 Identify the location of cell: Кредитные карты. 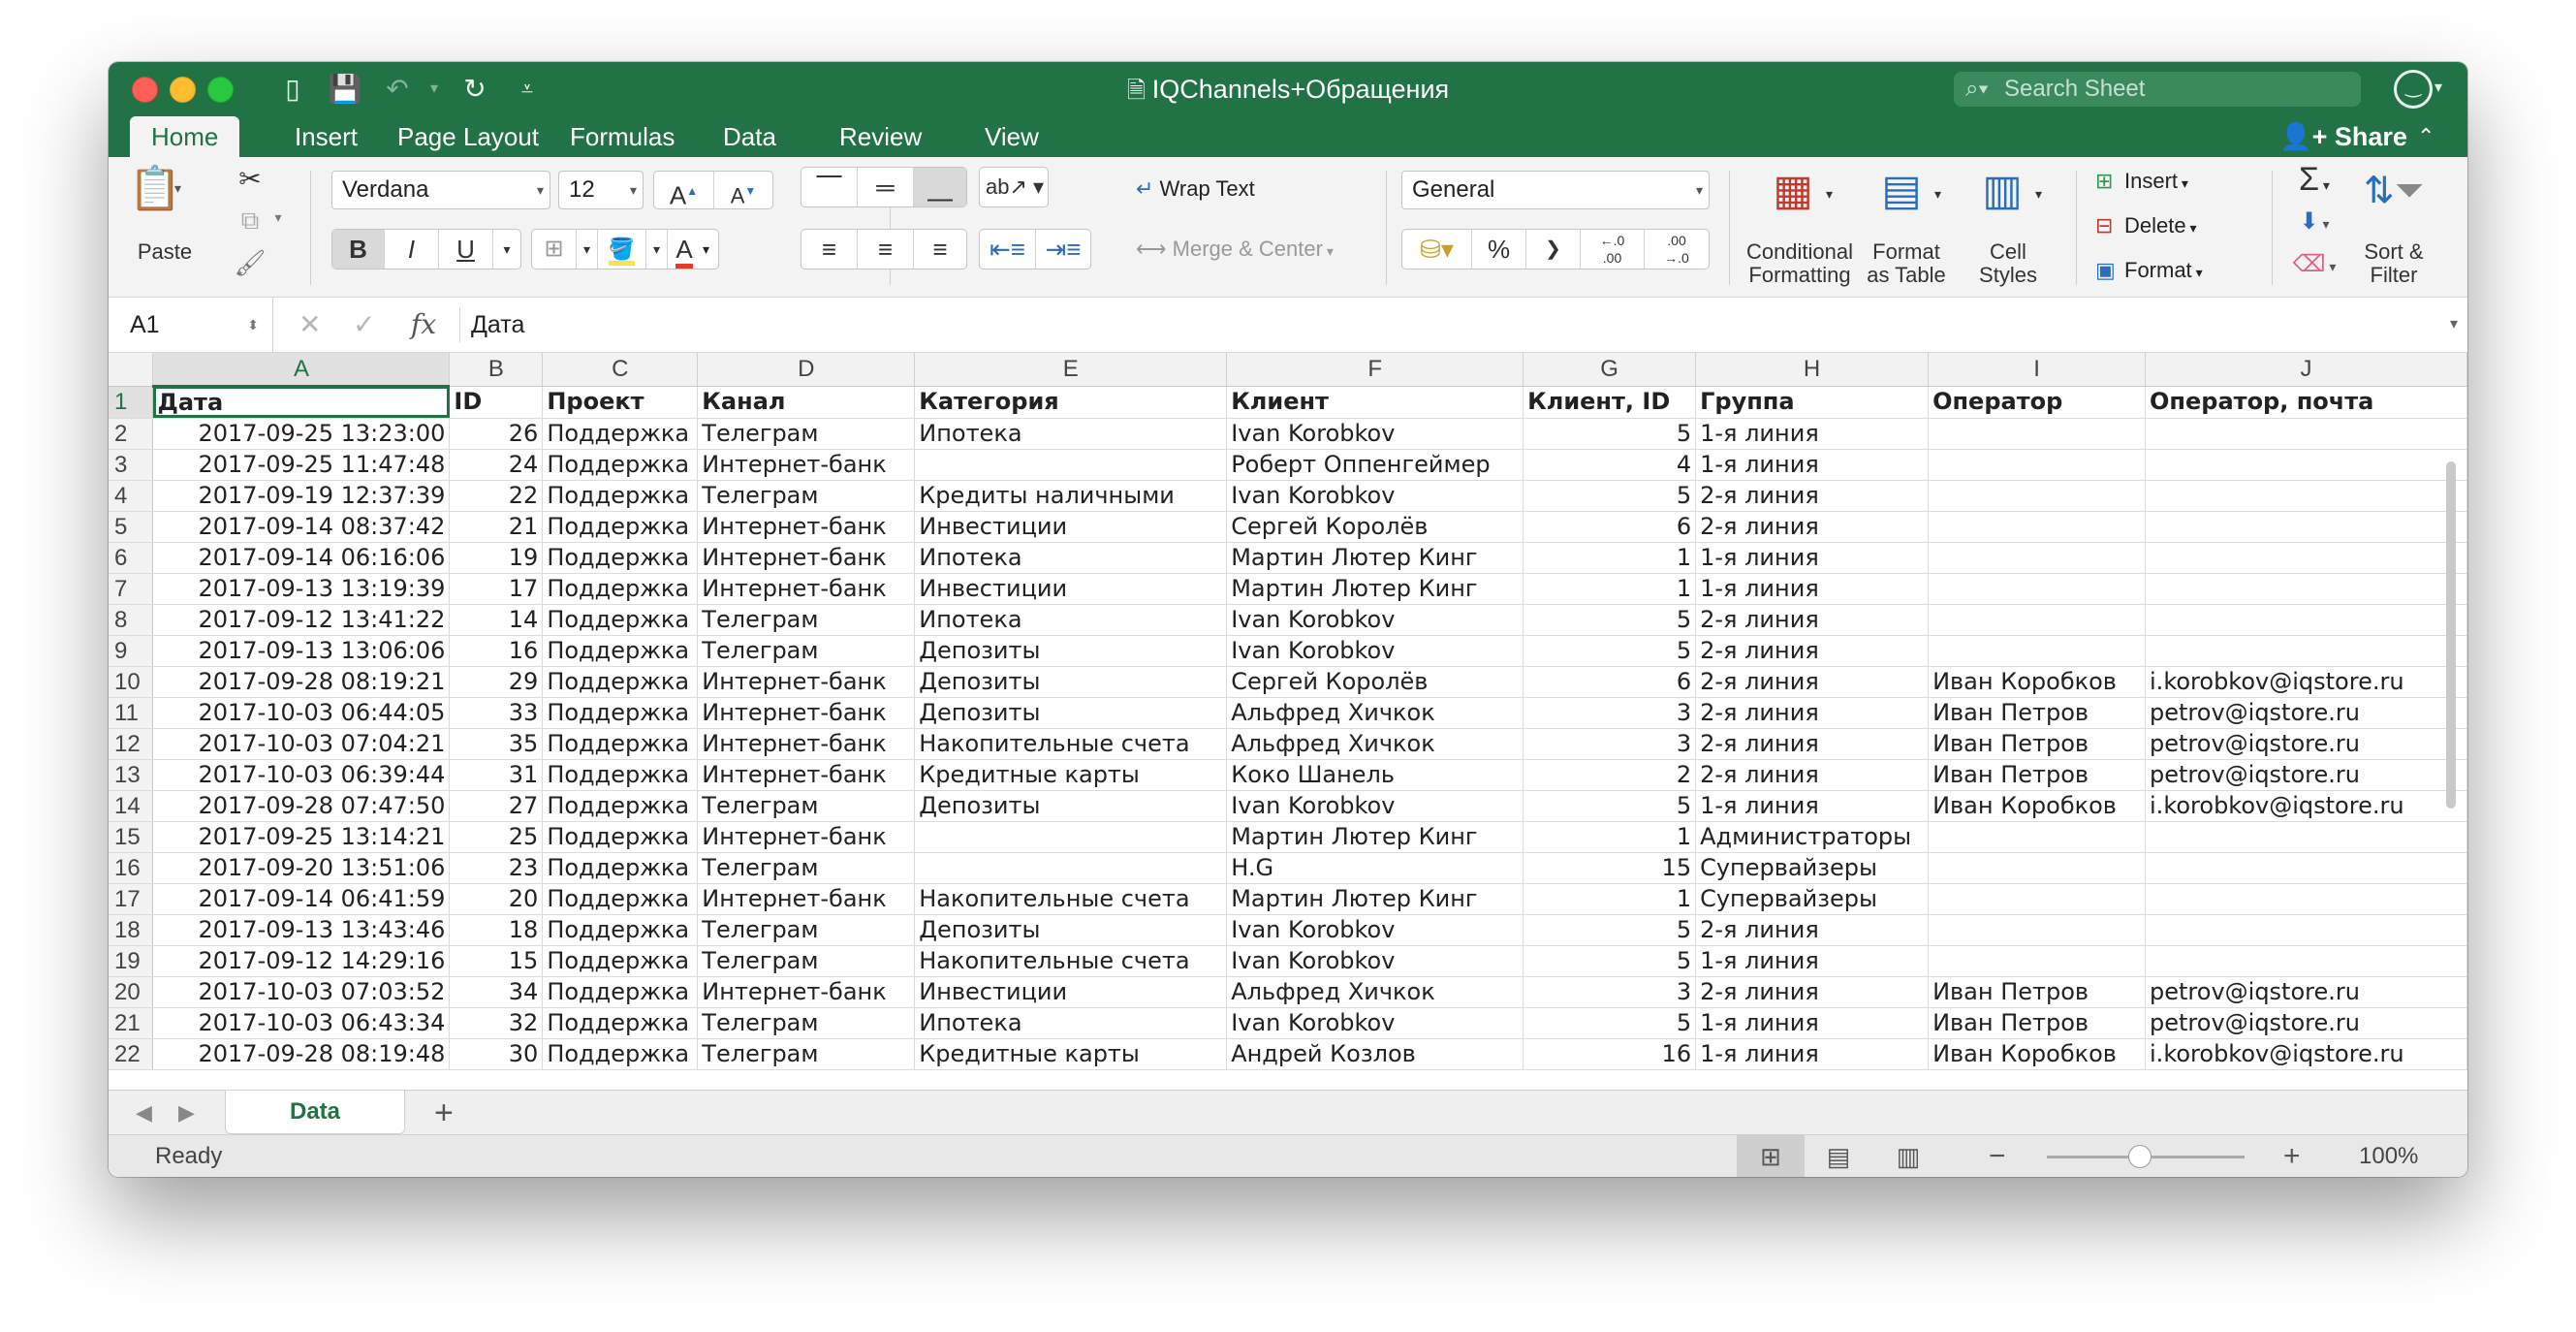
(1071, 775).